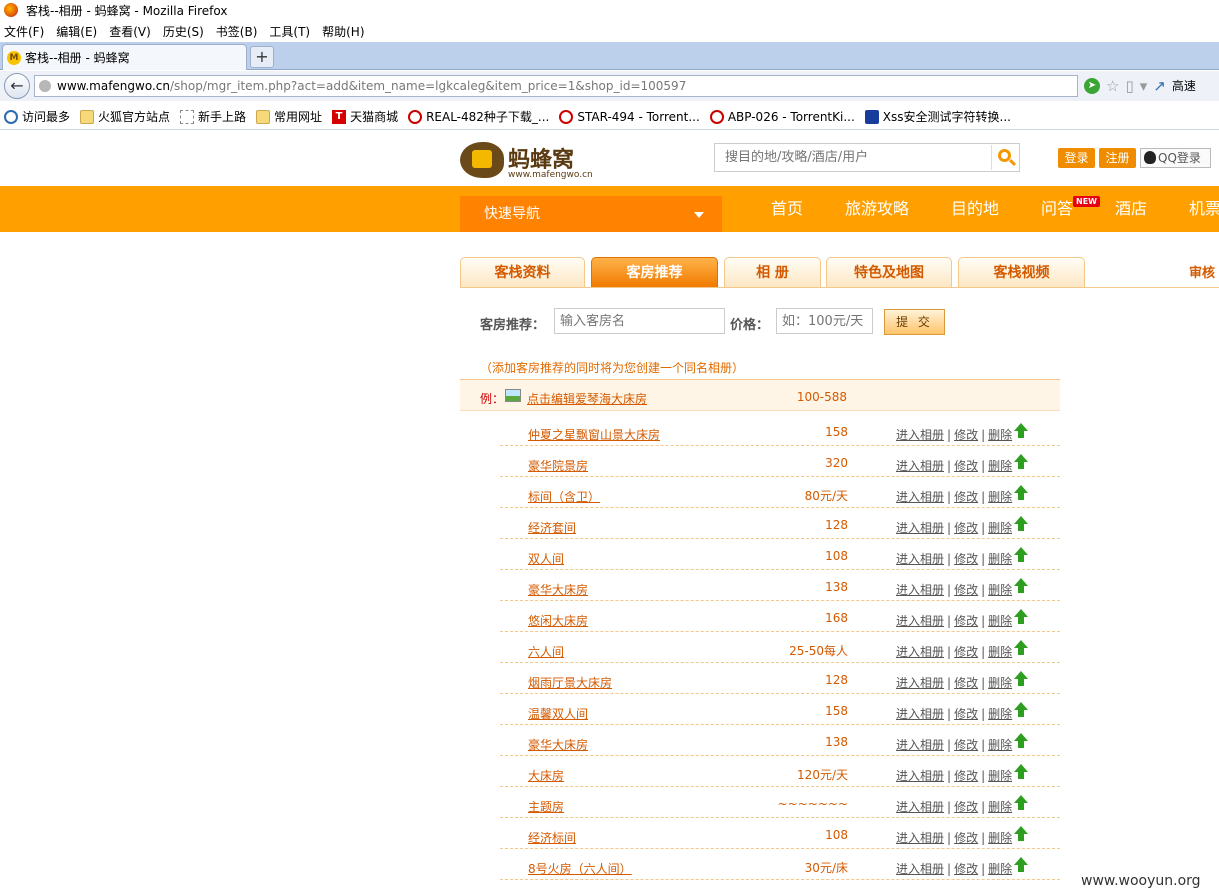  I want to click on site-search-input, so click(852, 157).